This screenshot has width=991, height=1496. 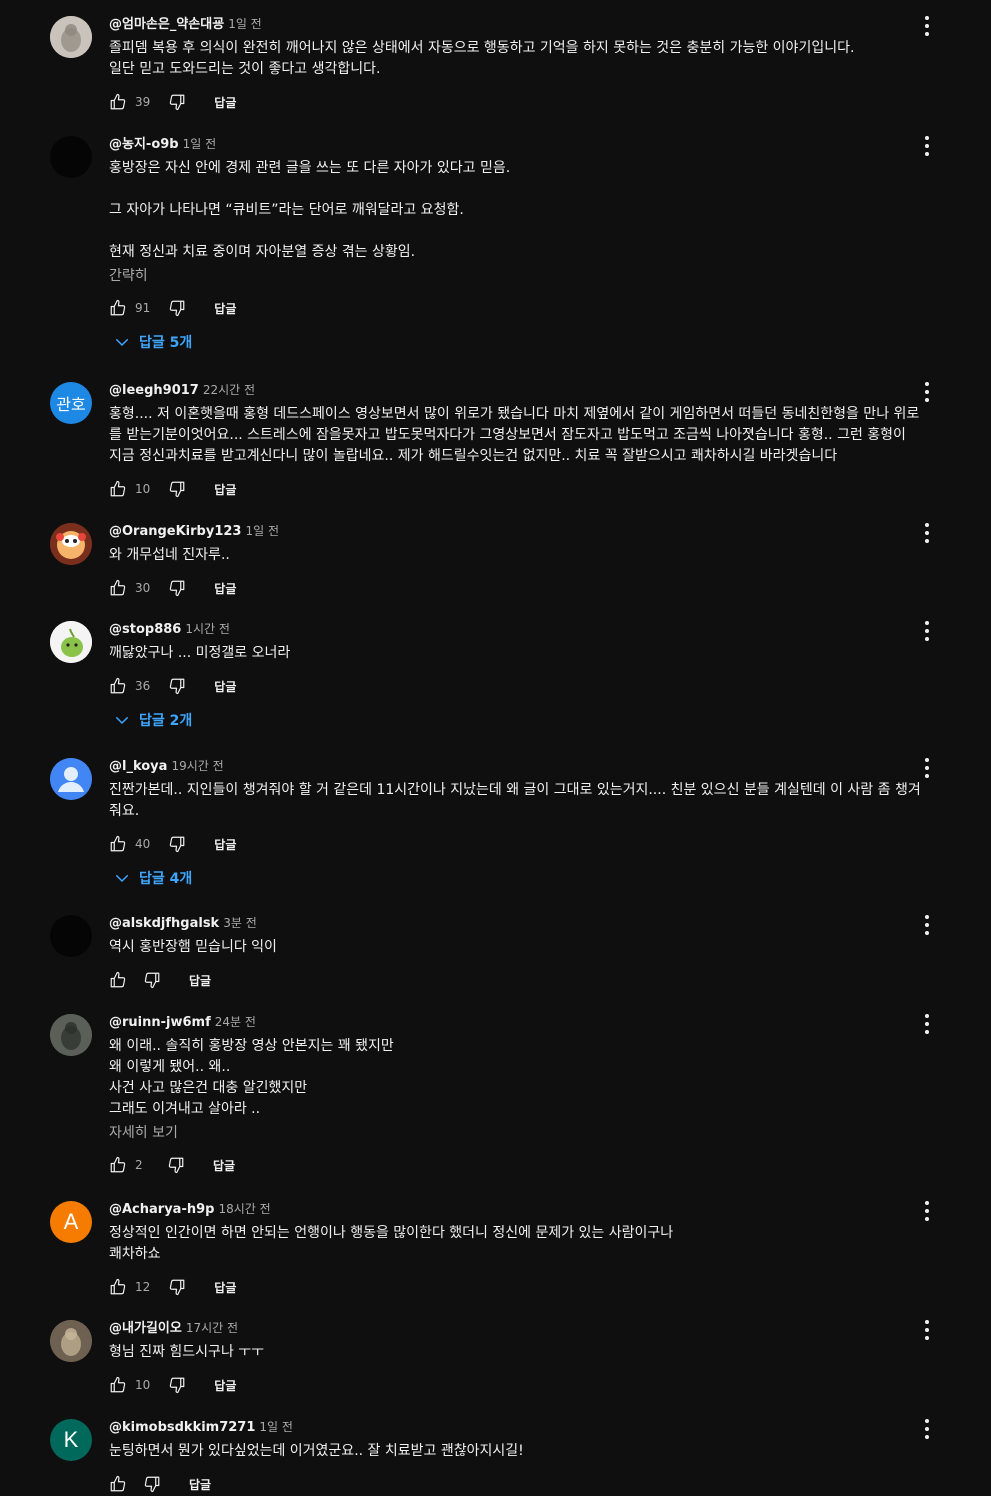 I want to click on comment-timestamp: 24분 전, so click(x=235, y=1022).